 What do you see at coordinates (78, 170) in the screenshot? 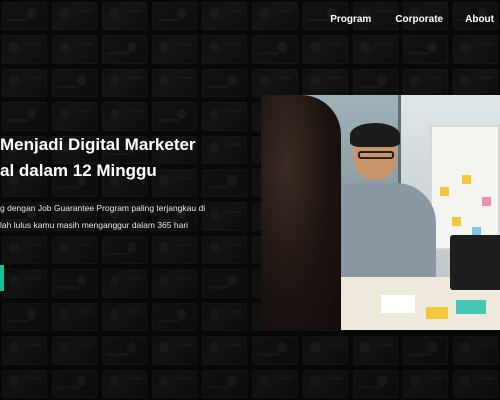
I see `hero-title-line-2: al dalam 12 Minggu` at bounding box center [78, 170].